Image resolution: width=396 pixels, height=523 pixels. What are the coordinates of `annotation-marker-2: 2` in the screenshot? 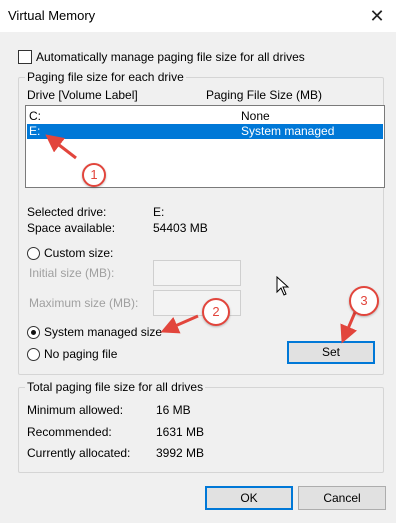 It's located at (216, 312).